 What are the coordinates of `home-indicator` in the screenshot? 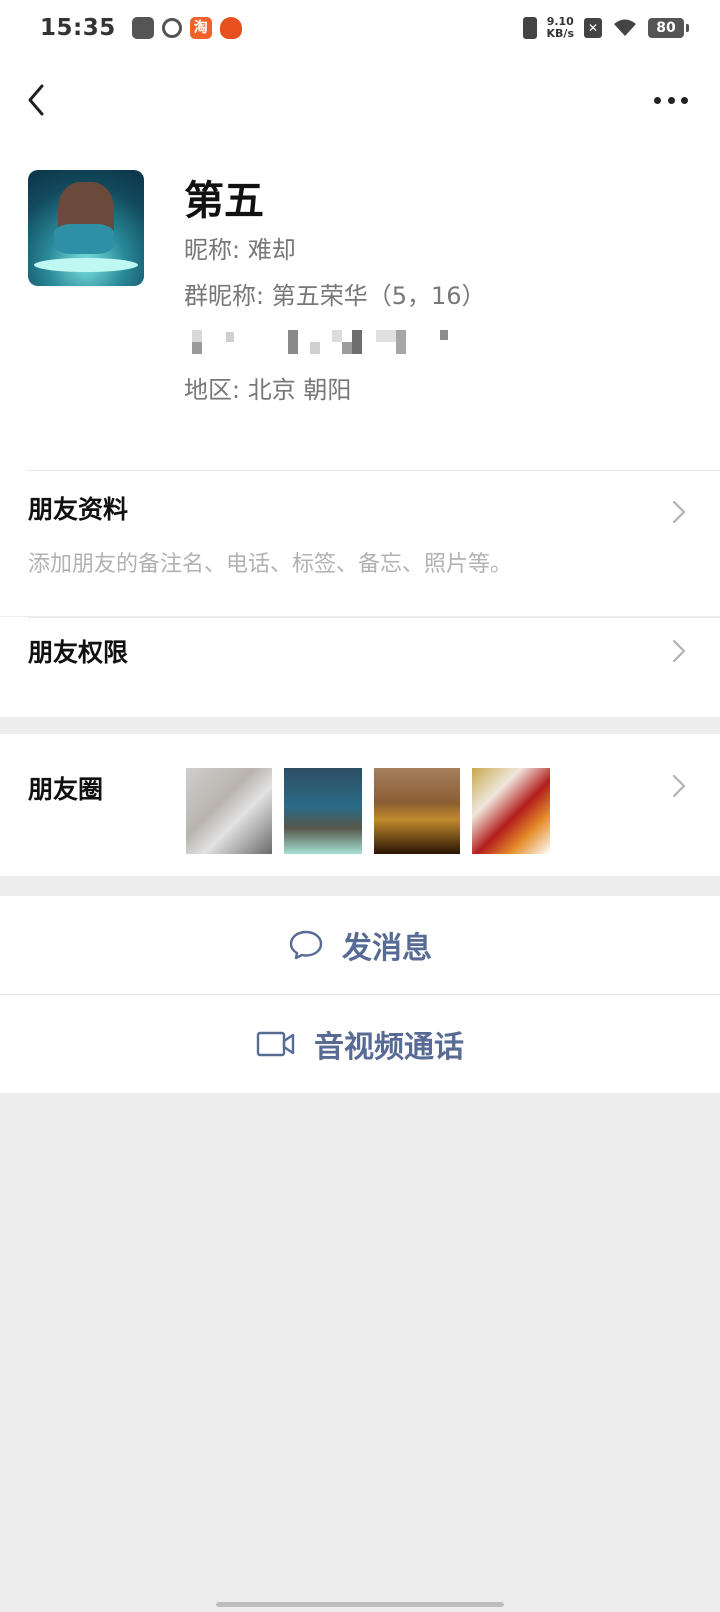 It's located at (360, 1604).